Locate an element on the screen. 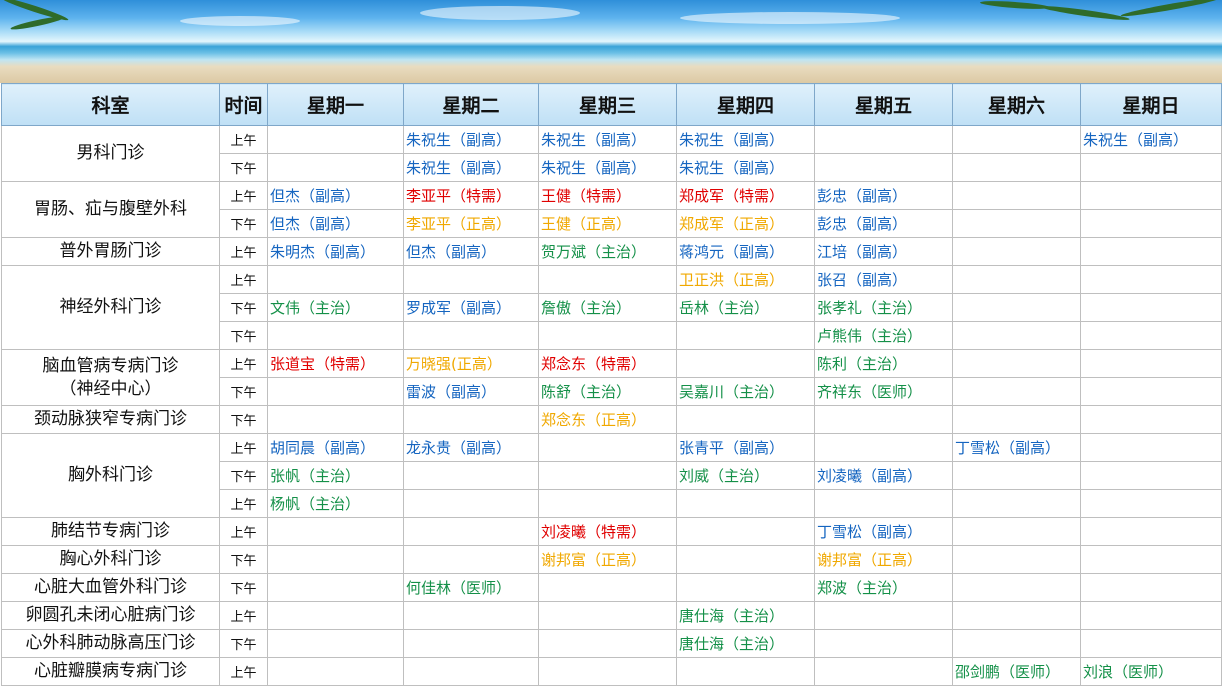  doctor-cell: 张孝礼（主治） is located at coordinates (883, 307).